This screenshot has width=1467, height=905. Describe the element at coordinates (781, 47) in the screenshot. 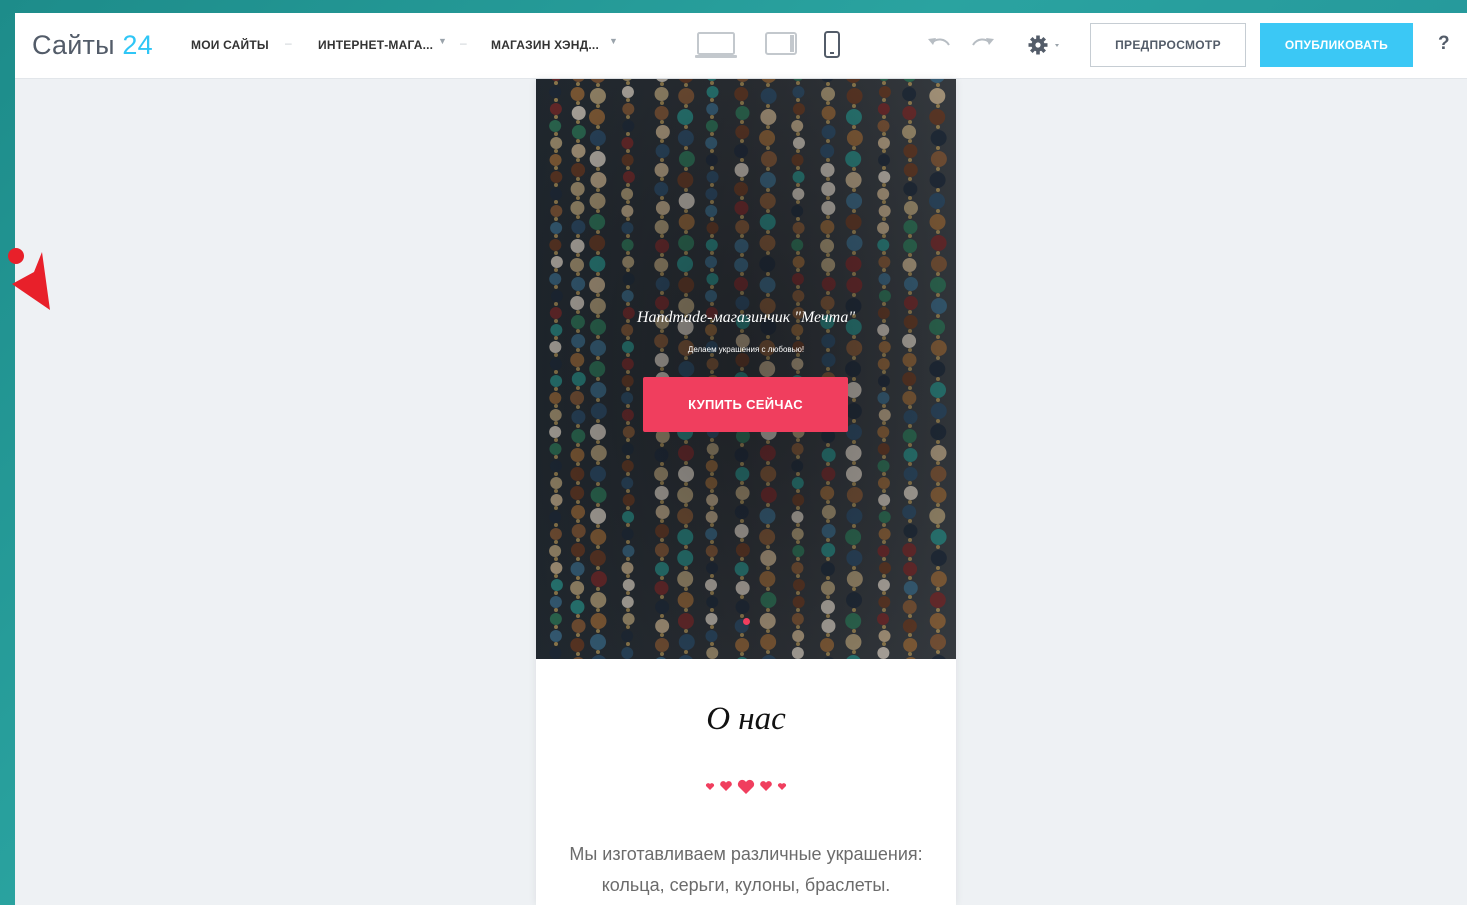

I see `tablet-icon` at that location.